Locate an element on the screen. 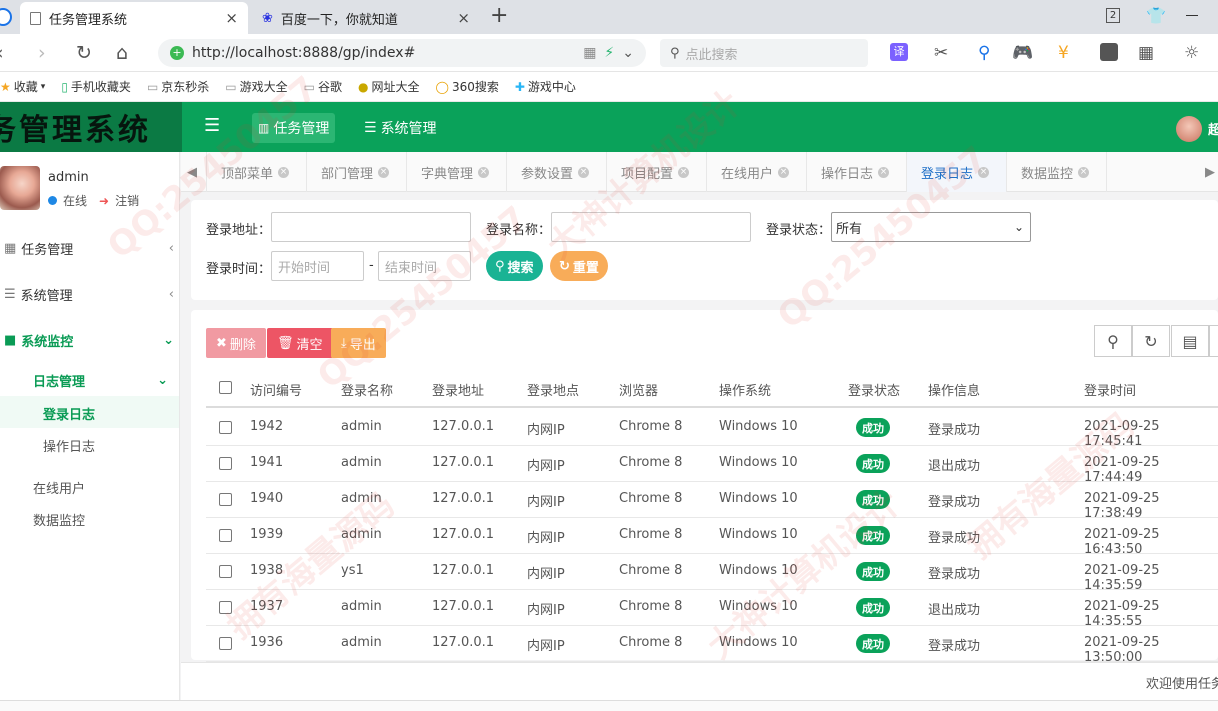 The image size is (1218, 711). tab-data-monitor: 数据监控 × is located at coordinates (1057, 172).